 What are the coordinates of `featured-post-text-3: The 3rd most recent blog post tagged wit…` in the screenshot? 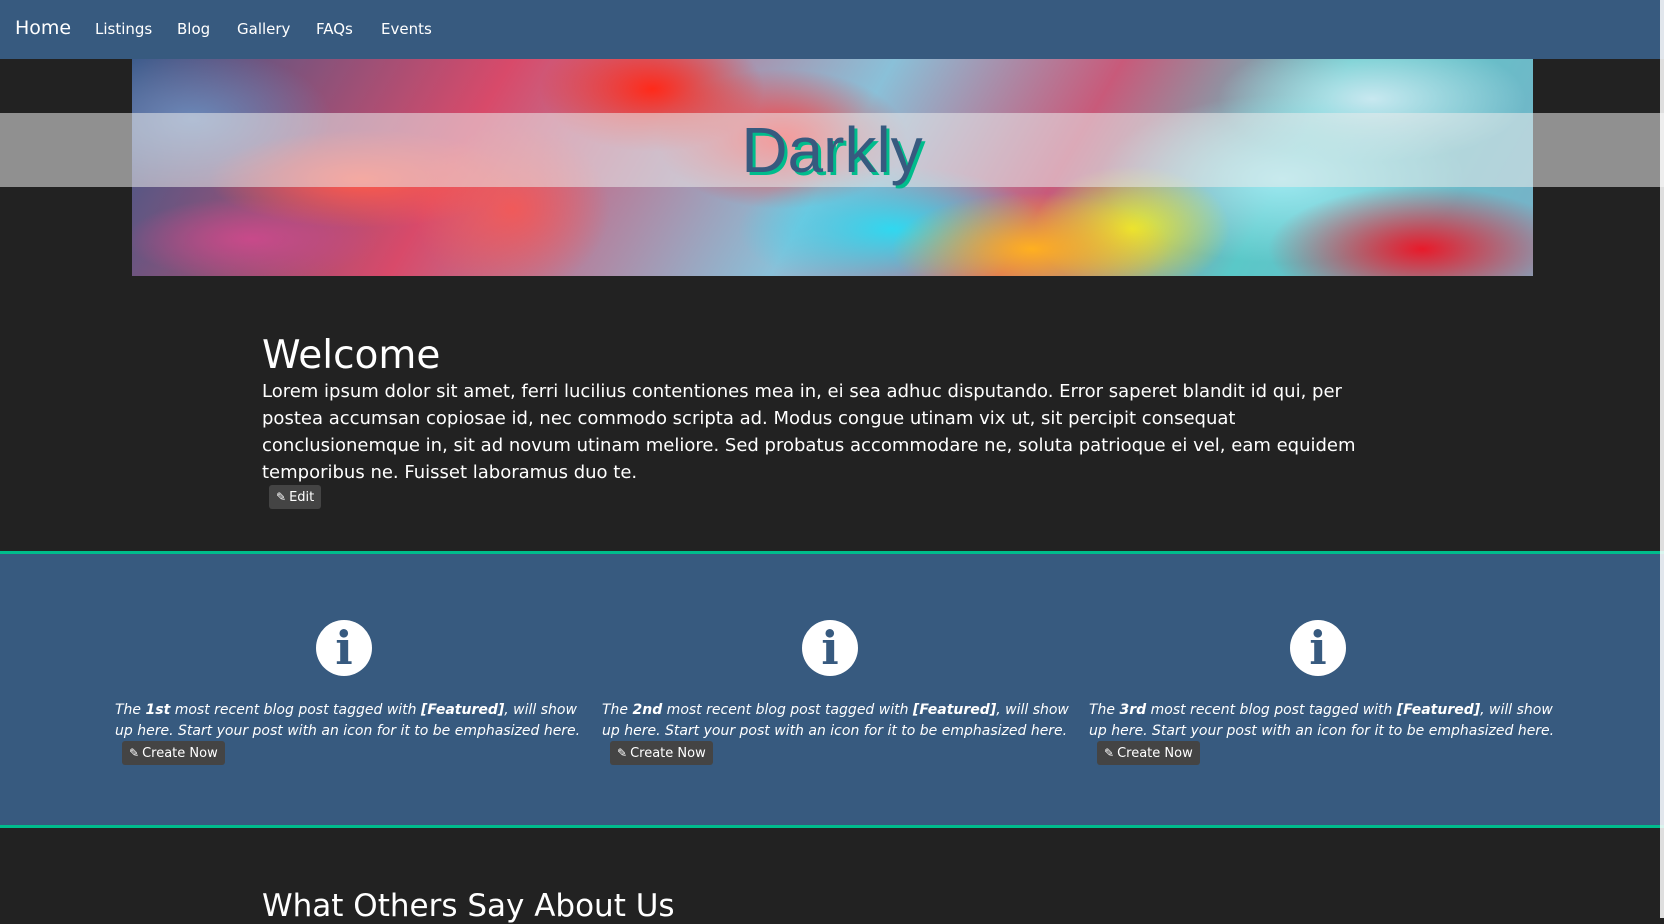 It's located at (1322, 720).